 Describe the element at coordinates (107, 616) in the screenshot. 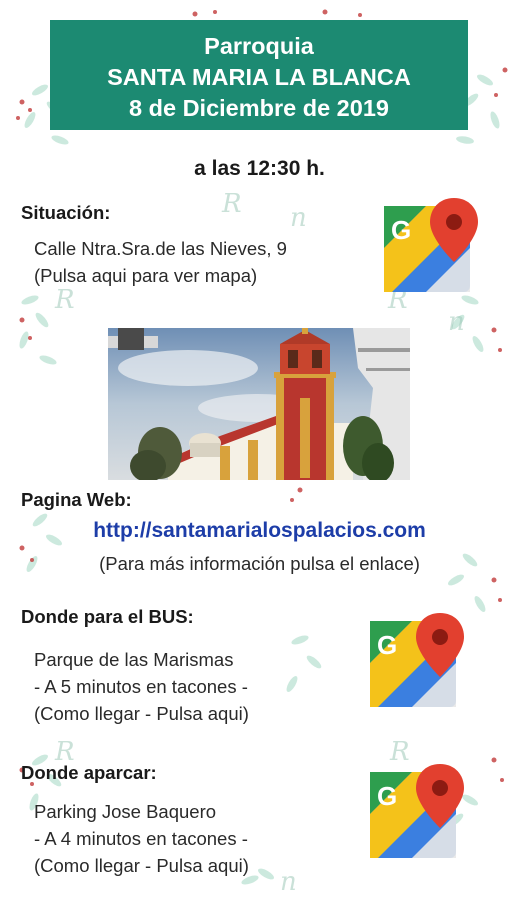

I see `bus-section-title: Donde para el BUS:` at that location.